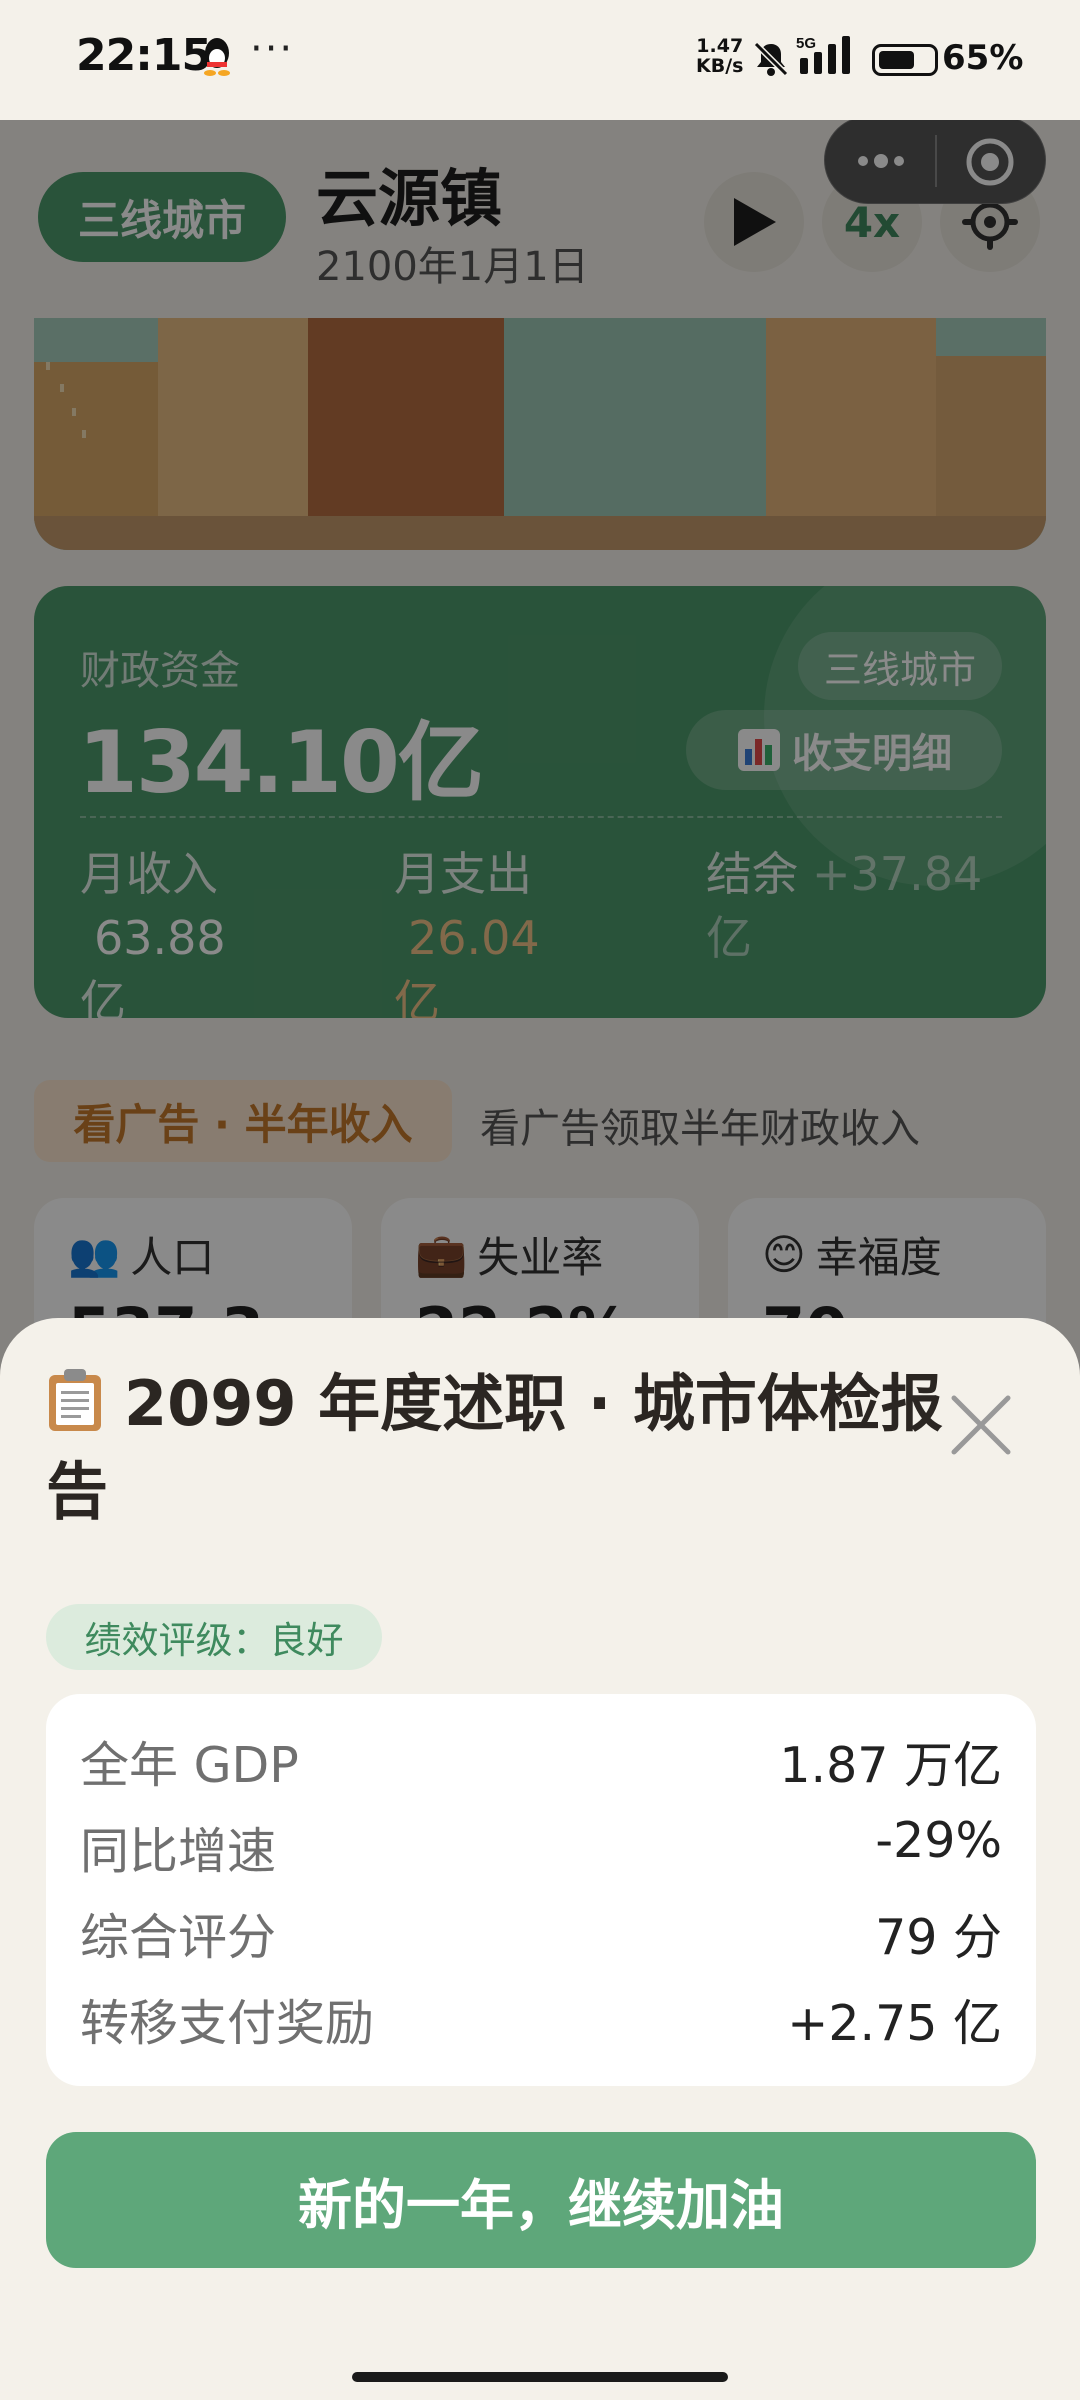 The width and height of the screenshot is (1080, 2400). Describe the element at coordinates (541, 1927) in the screenshot. I see `metric-row: 综合评分 79 分` at that location.